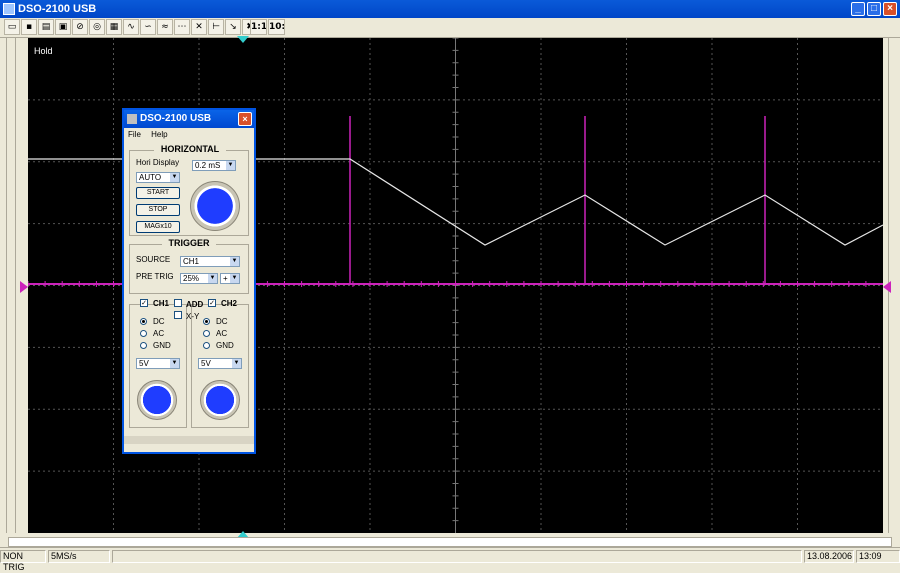 This screenshot has width=900, height=573. I want to click on ch2-gnd-label: GND, so click(225, 345).